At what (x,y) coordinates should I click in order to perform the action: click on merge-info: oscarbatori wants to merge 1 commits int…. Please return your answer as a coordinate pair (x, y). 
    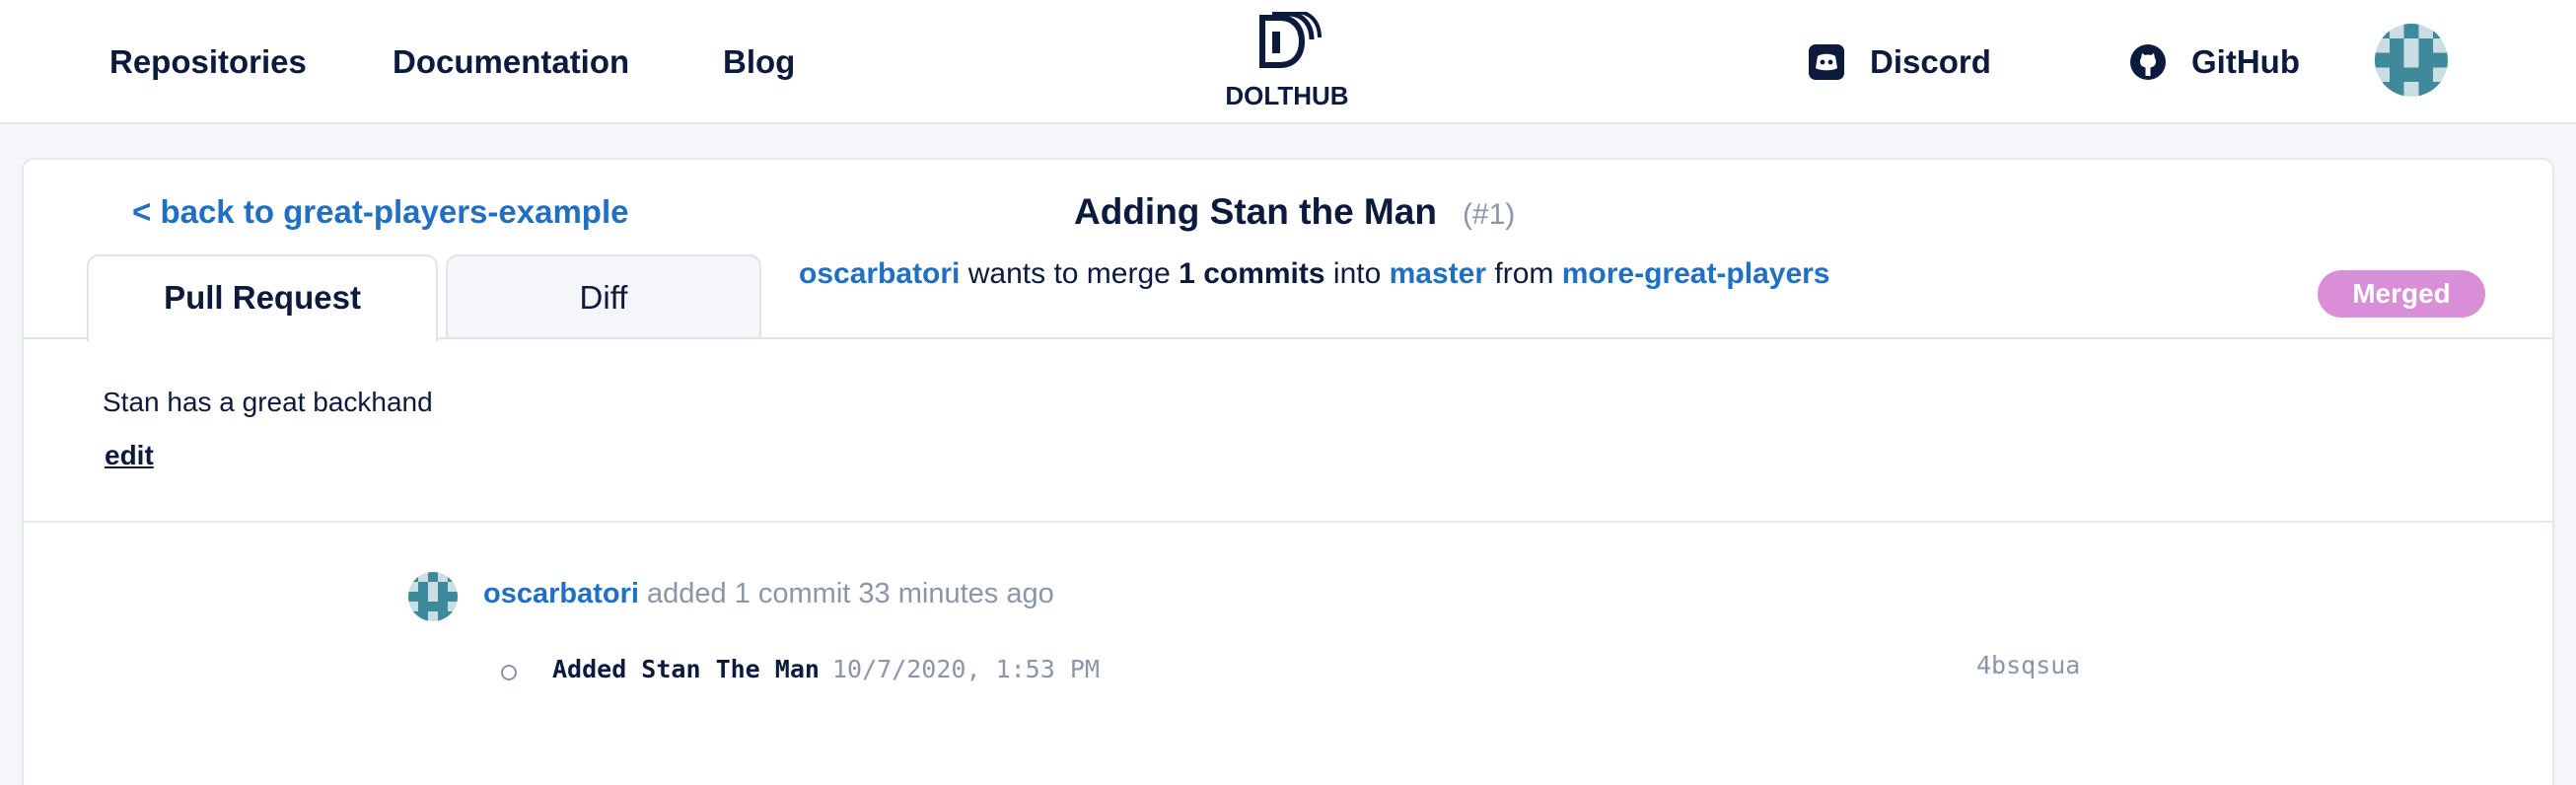
    Looking at the image, I should click on (1315, 274).